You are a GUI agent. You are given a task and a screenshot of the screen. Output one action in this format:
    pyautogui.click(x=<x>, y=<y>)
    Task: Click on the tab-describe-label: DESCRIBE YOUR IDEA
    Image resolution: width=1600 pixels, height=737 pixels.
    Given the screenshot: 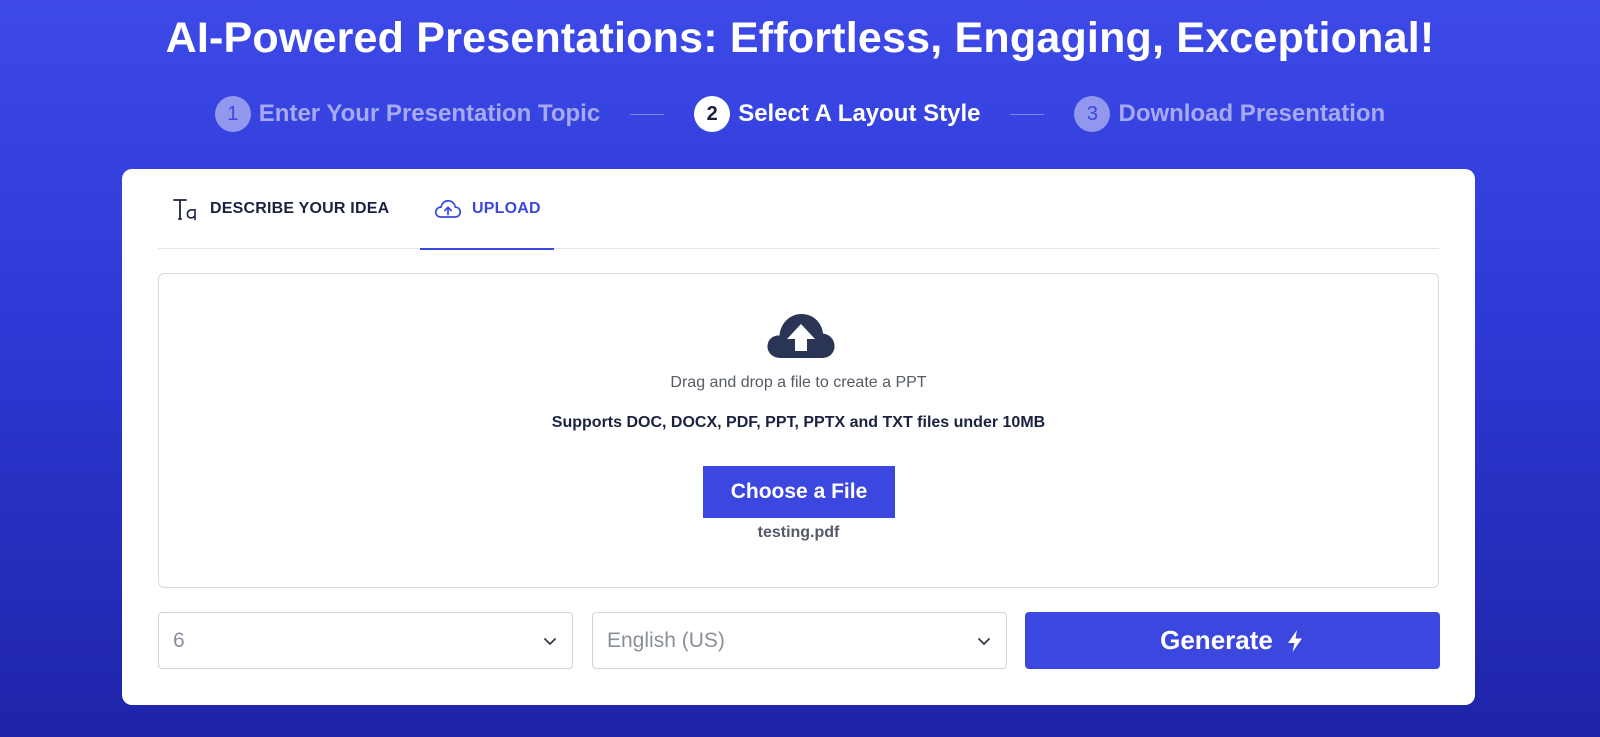 What is the action you would take?
    pyautogui.click(x=300, y=208)
    